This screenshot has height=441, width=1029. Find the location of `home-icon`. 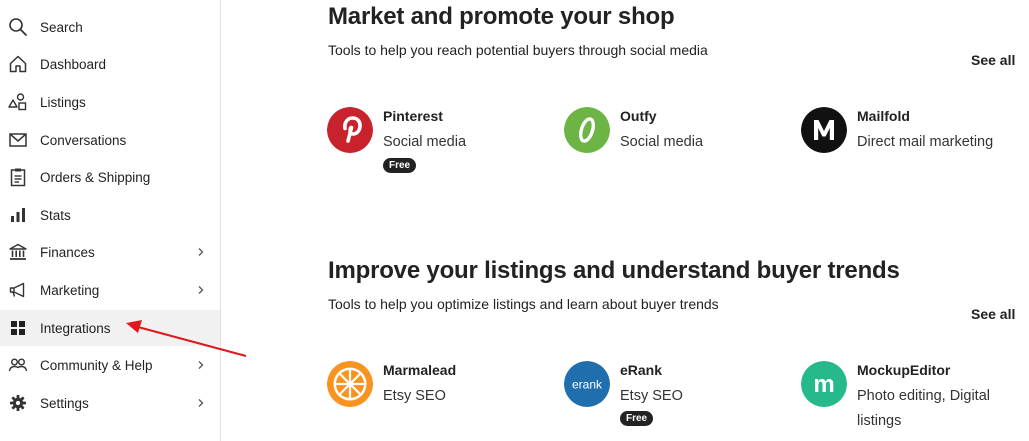

home-icon is located at coordinates (18, 64).